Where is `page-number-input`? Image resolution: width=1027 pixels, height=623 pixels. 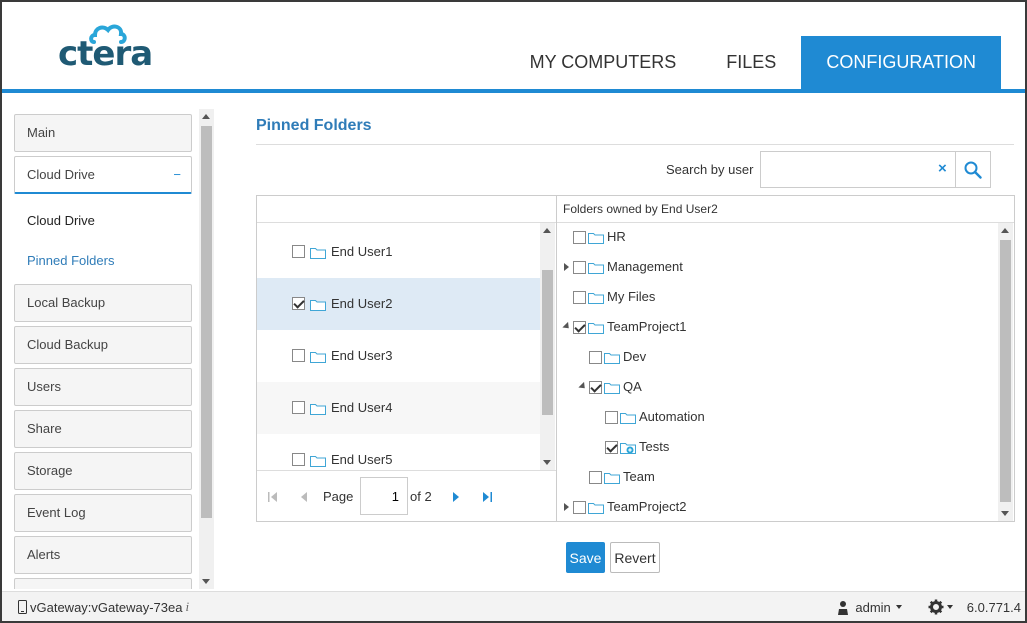
page-number-input is located at coordinates (384, 496).